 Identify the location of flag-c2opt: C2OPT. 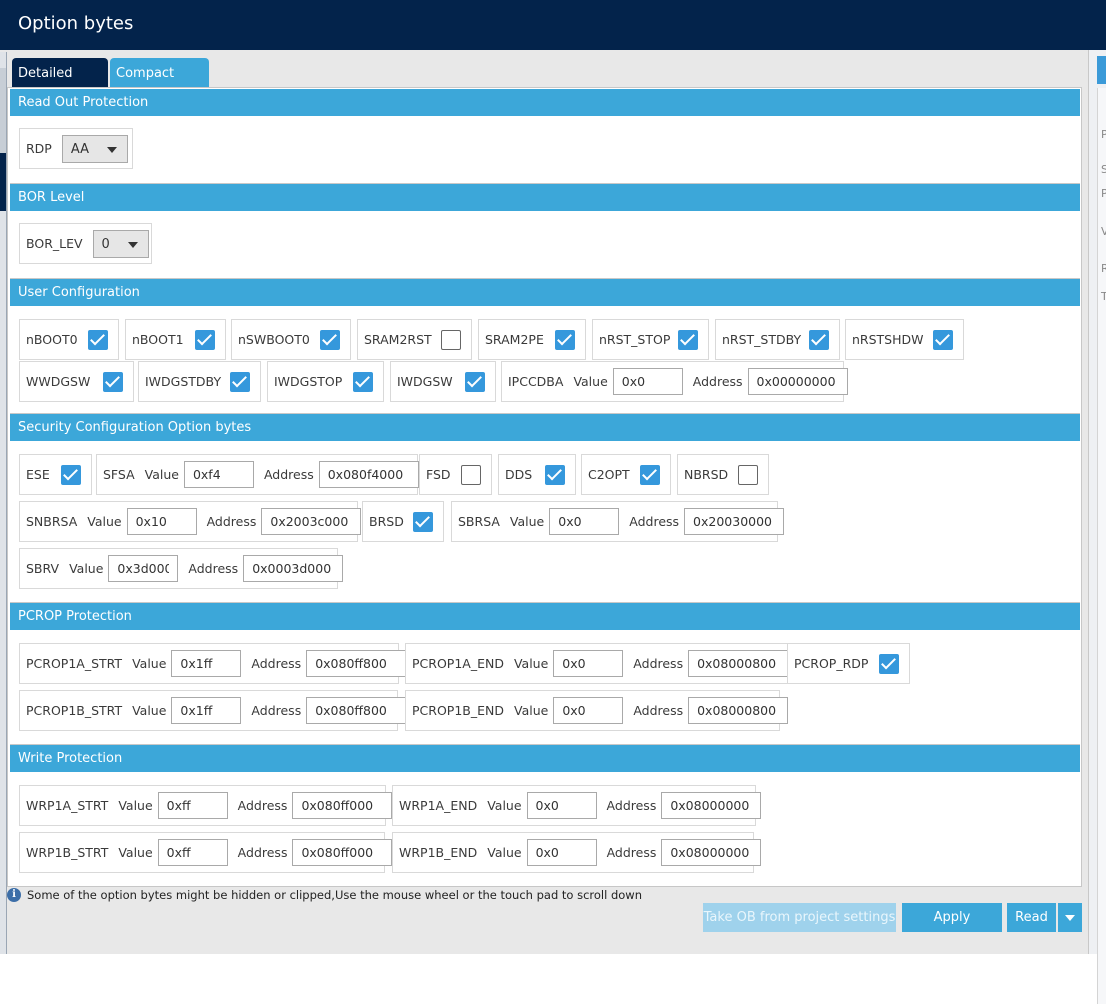
(626, 474).